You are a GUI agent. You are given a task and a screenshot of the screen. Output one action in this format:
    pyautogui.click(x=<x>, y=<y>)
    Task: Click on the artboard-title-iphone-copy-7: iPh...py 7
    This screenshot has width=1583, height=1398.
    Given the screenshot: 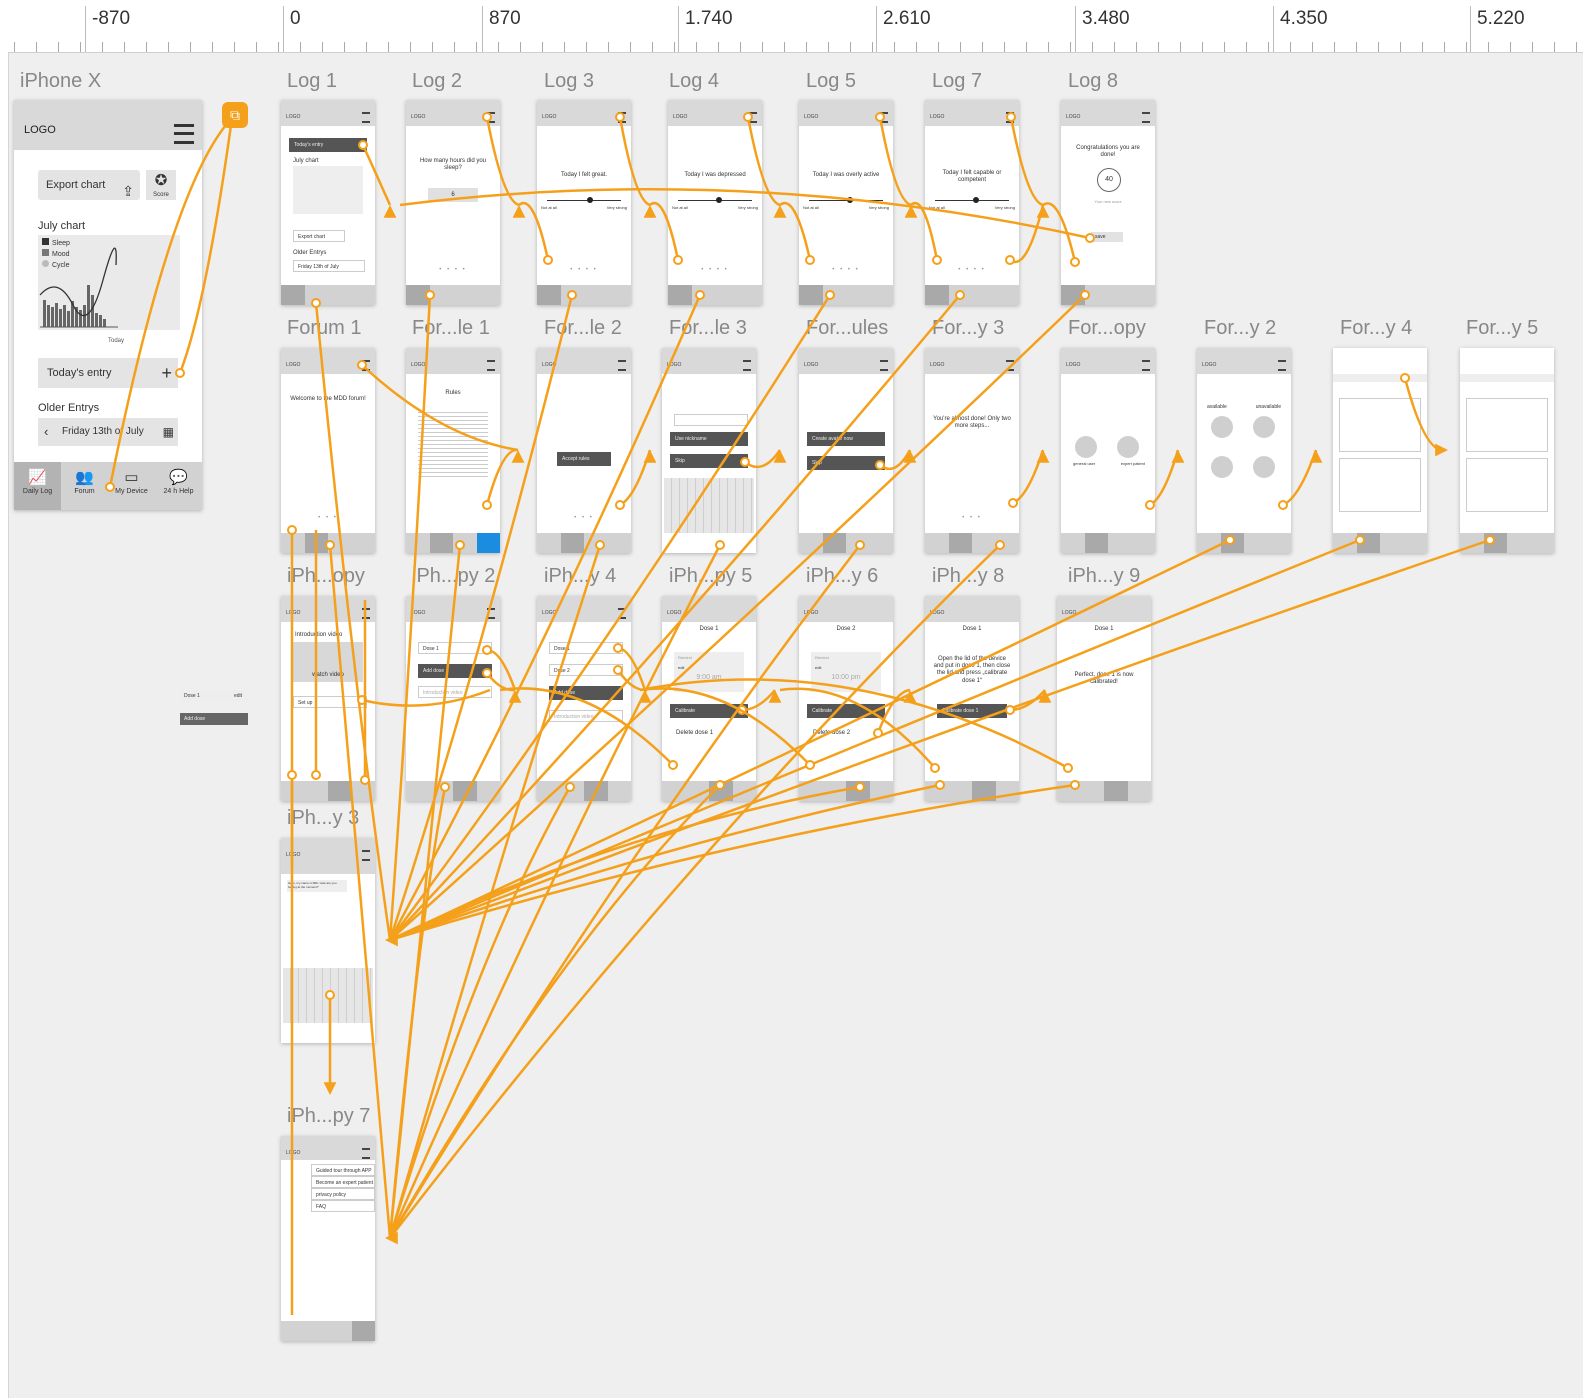 What is the action you would take?
    pyautogui.click(x=328, y=1116)
    